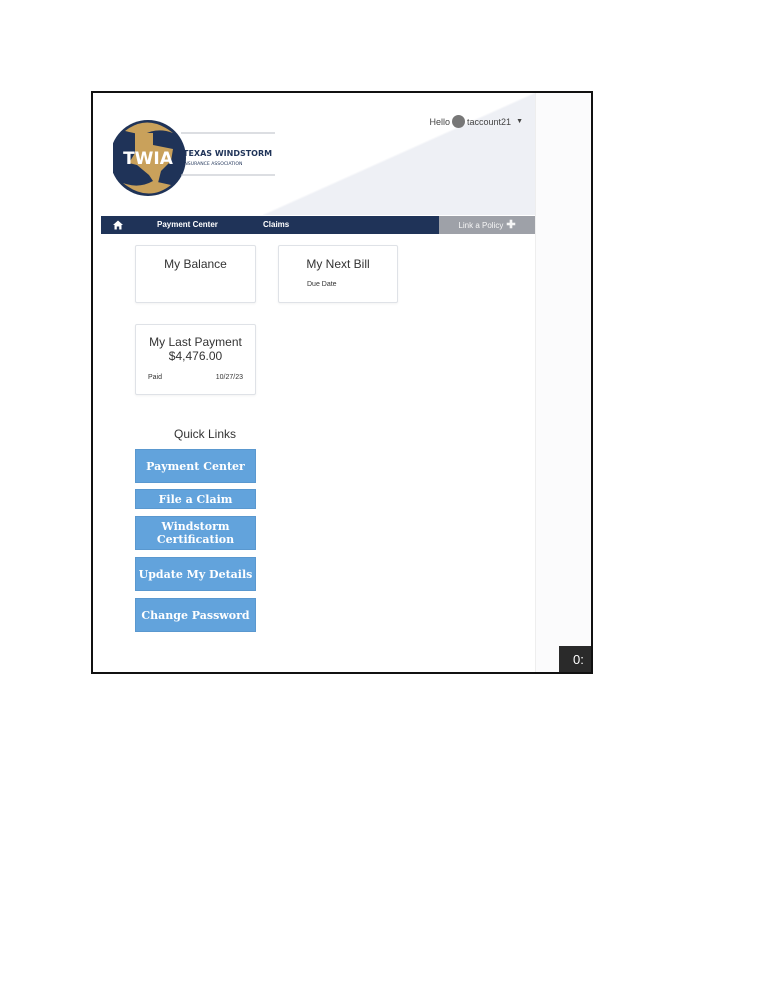 The width and height of the screenshot is (773, 1000). What do you see at coordinates (195, 466) in the screenshot?
I see `quick-link-payment-center: Payment Center` at bounding box center [195, 466].